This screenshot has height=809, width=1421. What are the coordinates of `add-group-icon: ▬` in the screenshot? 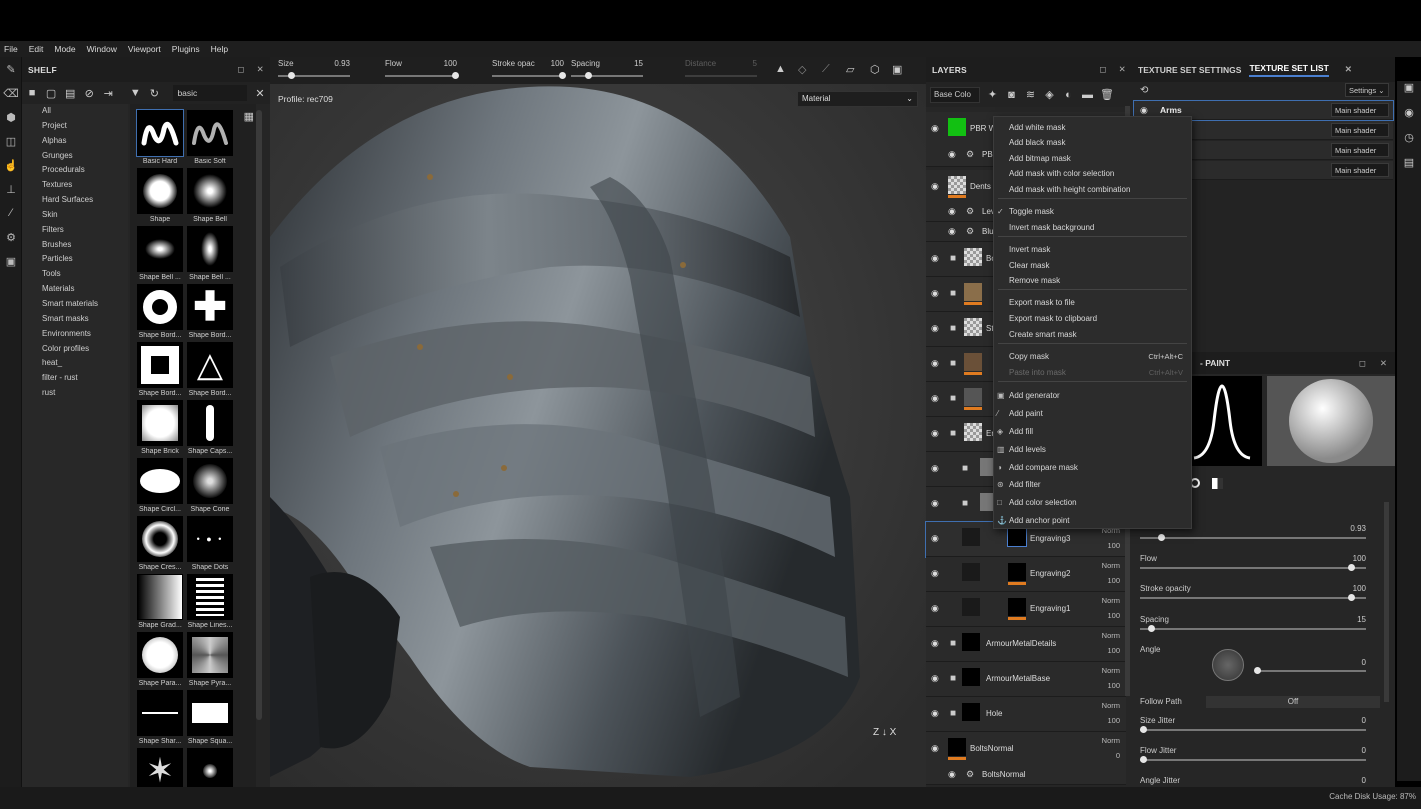 It's located at (1087, 95).